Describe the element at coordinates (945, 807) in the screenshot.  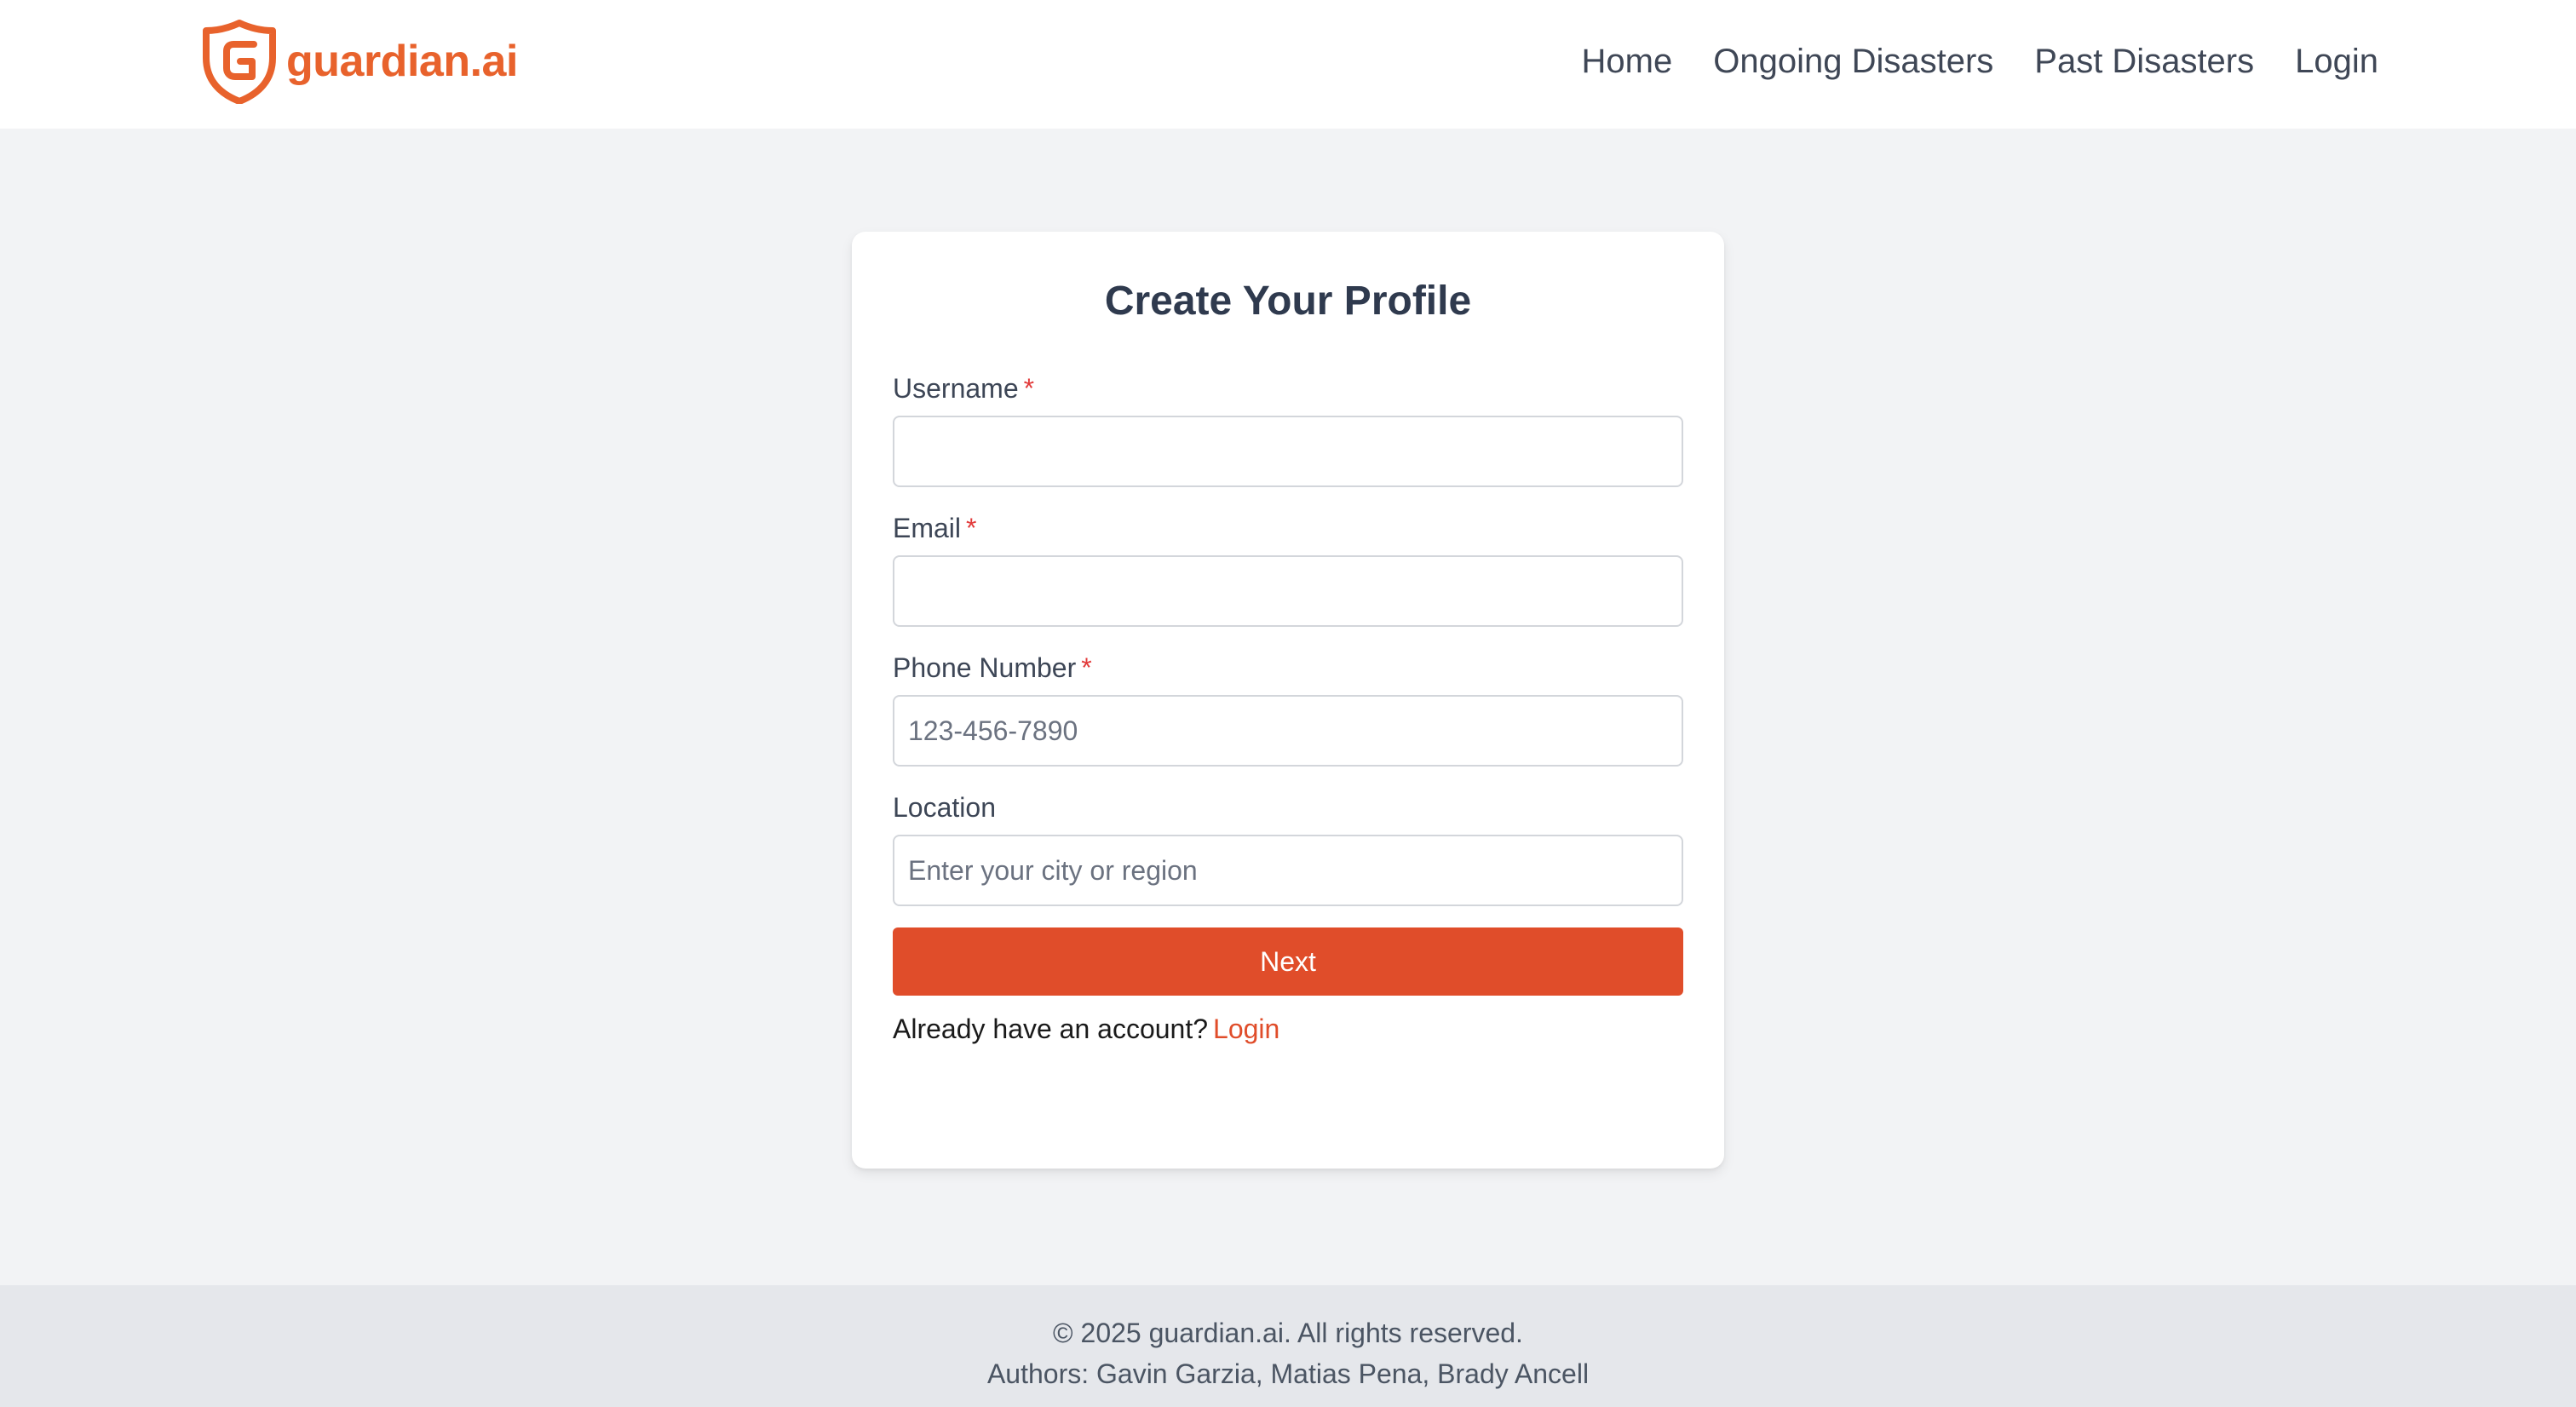
I see `location-label: Location` at that location.